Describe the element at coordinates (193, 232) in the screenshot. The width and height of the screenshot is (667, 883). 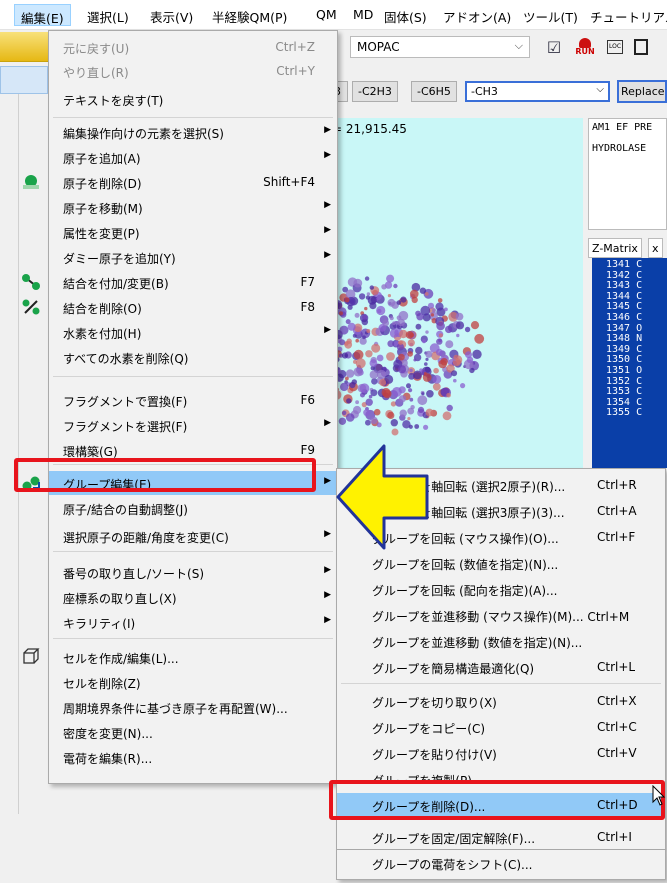
I see `menu-item-change-attribute: 属性を変更(P) ▶` at that location.